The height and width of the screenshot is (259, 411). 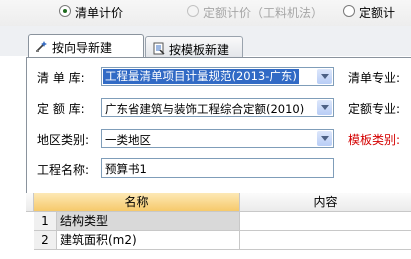 I want to click on template-icon, so click(x=159, y=48).